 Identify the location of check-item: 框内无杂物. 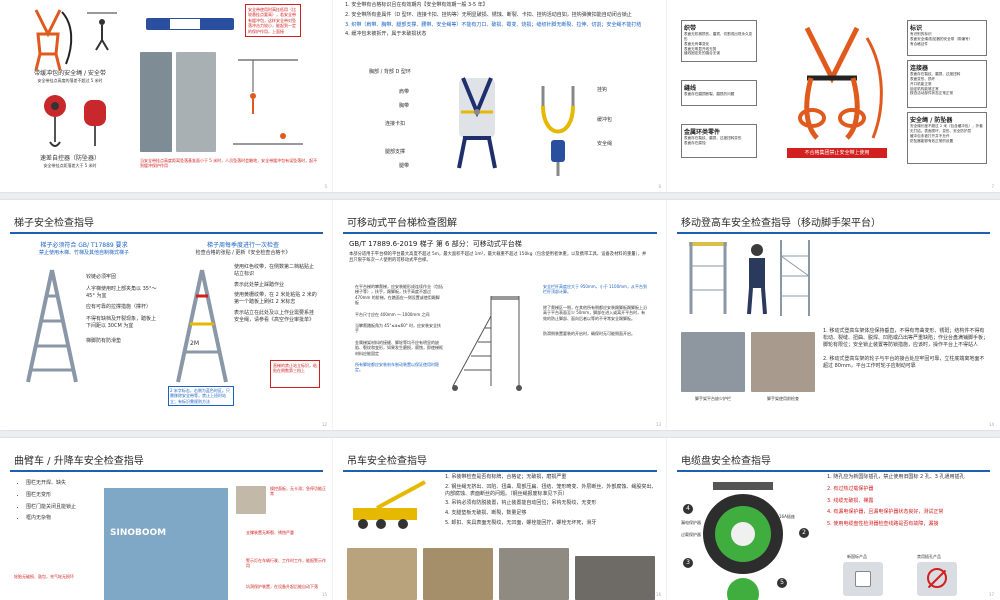
(68, 518).